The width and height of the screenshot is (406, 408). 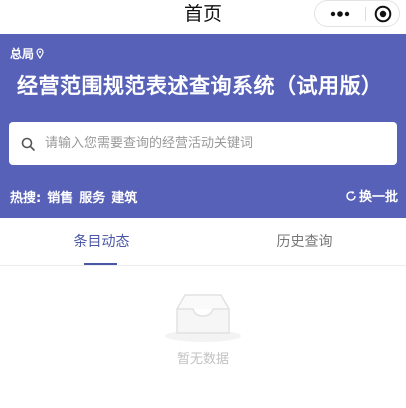 What do you see at coordinates (100, 264) in the screenshot?
I see `active-tab-indicator` at bounding box center [100, 264].